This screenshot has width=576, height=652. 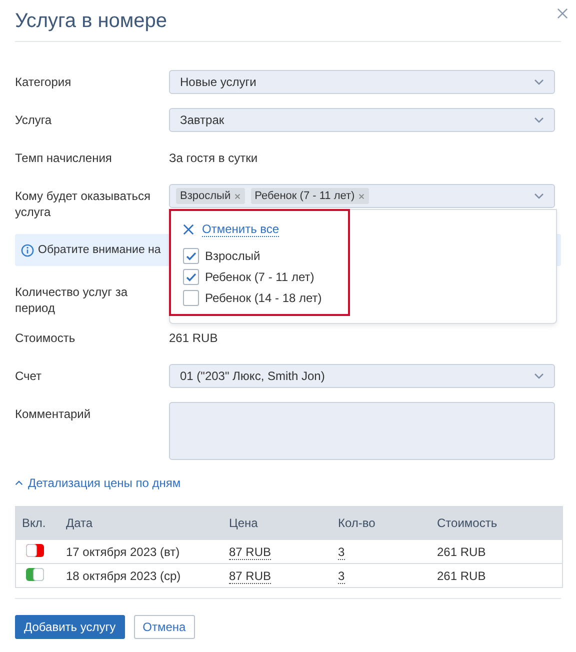 What do you see at coordinates (362, 431) in the screenshot?
I see `comment-field` at bounding box center [362, 431].